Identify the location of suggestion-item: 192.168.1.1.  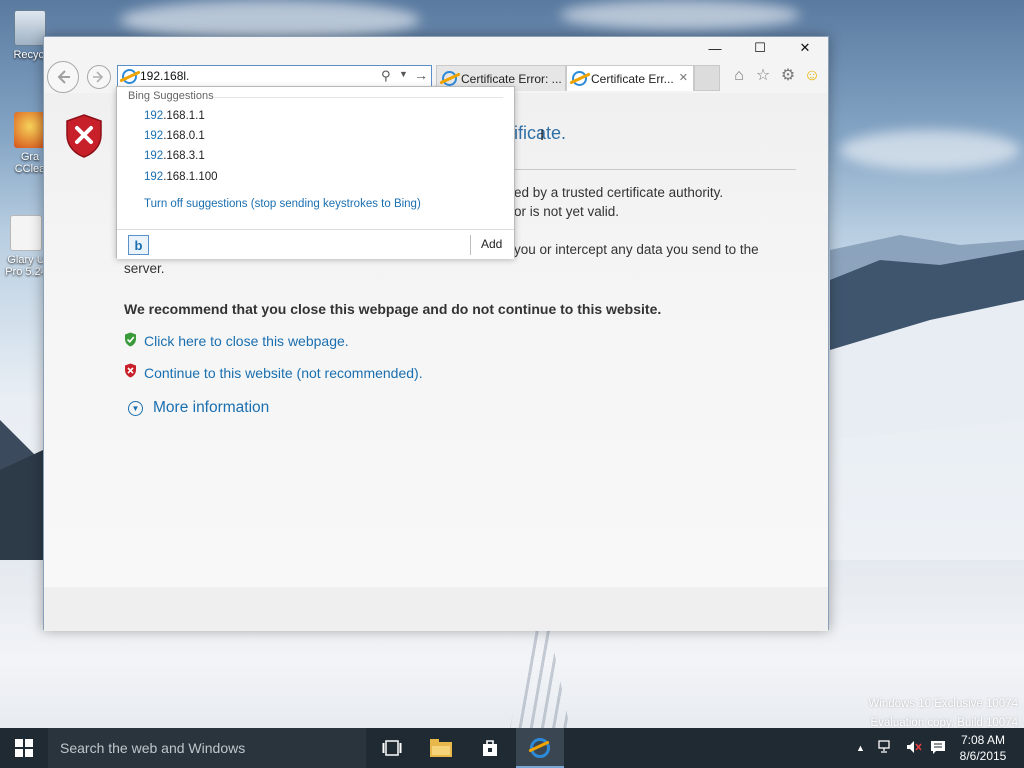
(174, 116).